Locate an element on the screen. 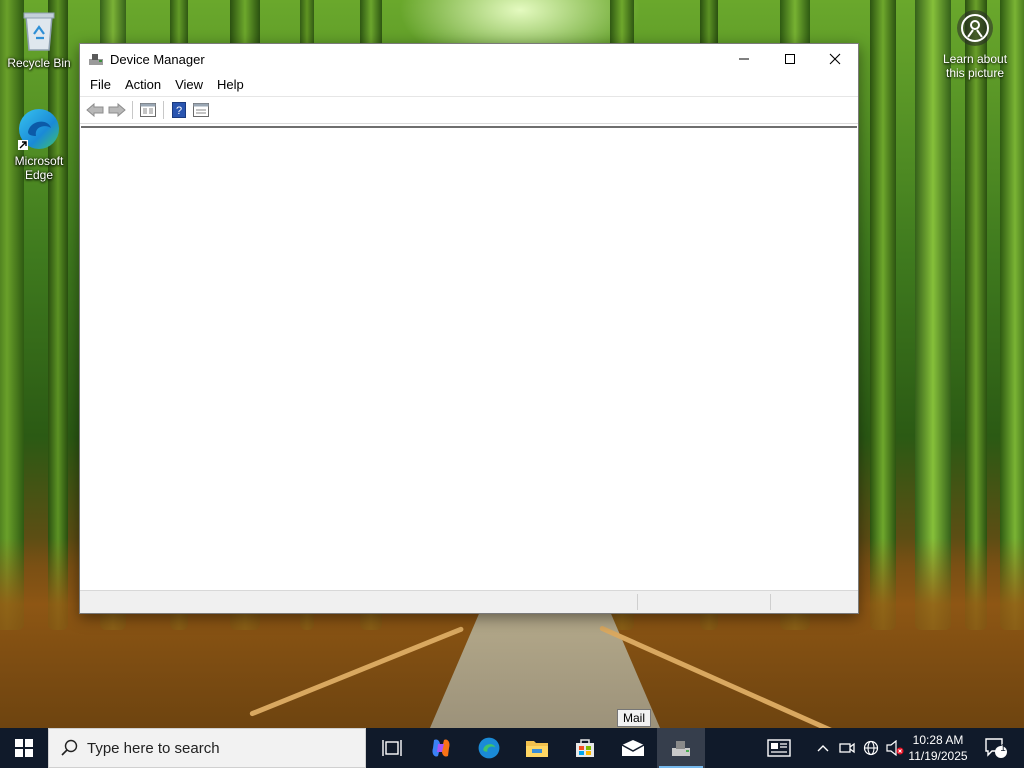 The image size is (1024, 768). console-tree-icon is located at coordinates (148, 110).